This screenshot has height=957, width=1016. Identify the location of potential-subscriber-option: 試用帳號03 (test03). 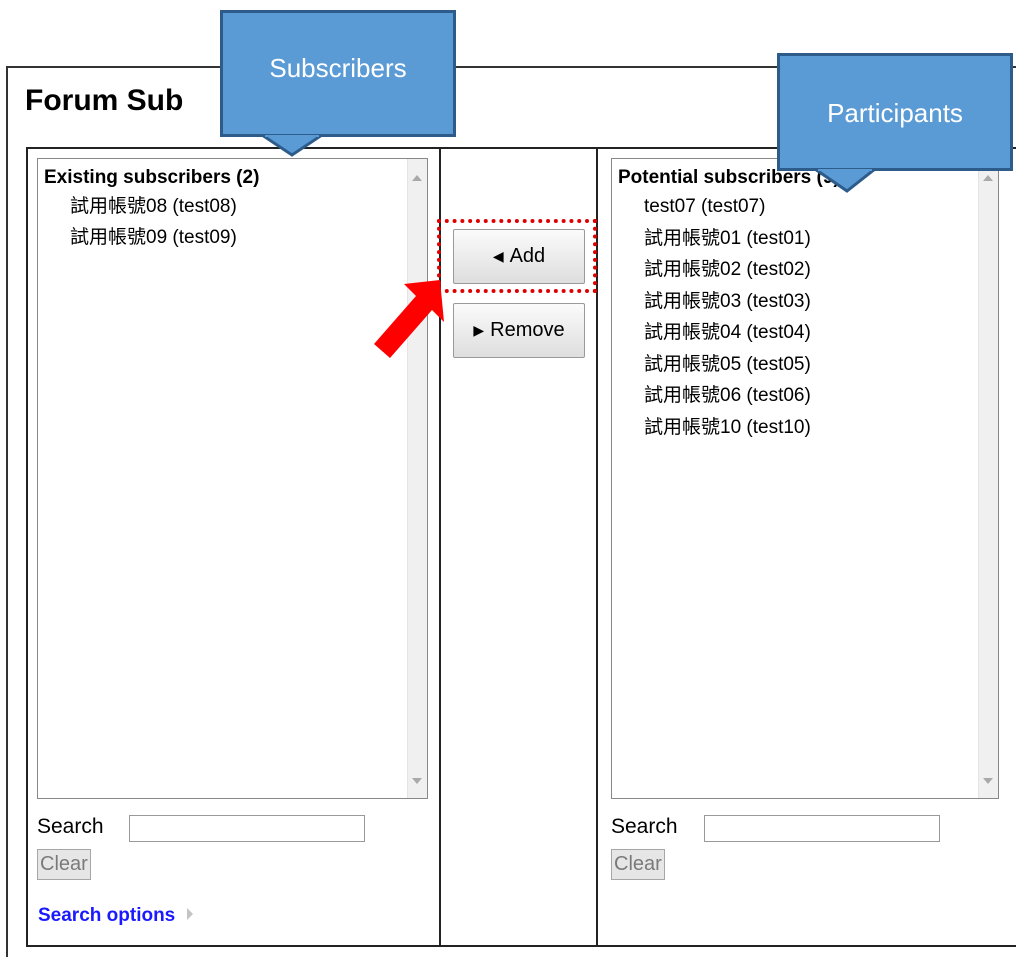
(798, 302).